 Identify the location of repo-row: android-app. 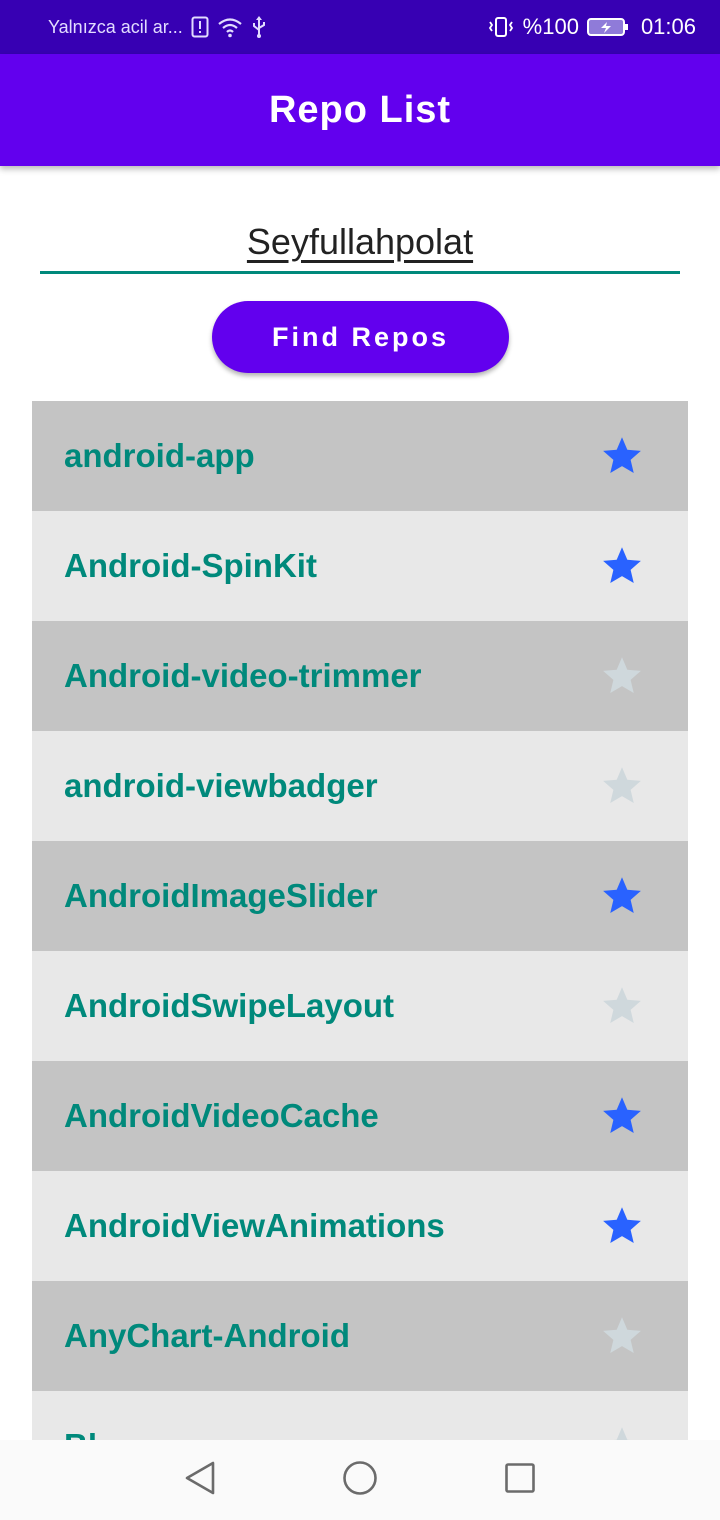
(360, 456).